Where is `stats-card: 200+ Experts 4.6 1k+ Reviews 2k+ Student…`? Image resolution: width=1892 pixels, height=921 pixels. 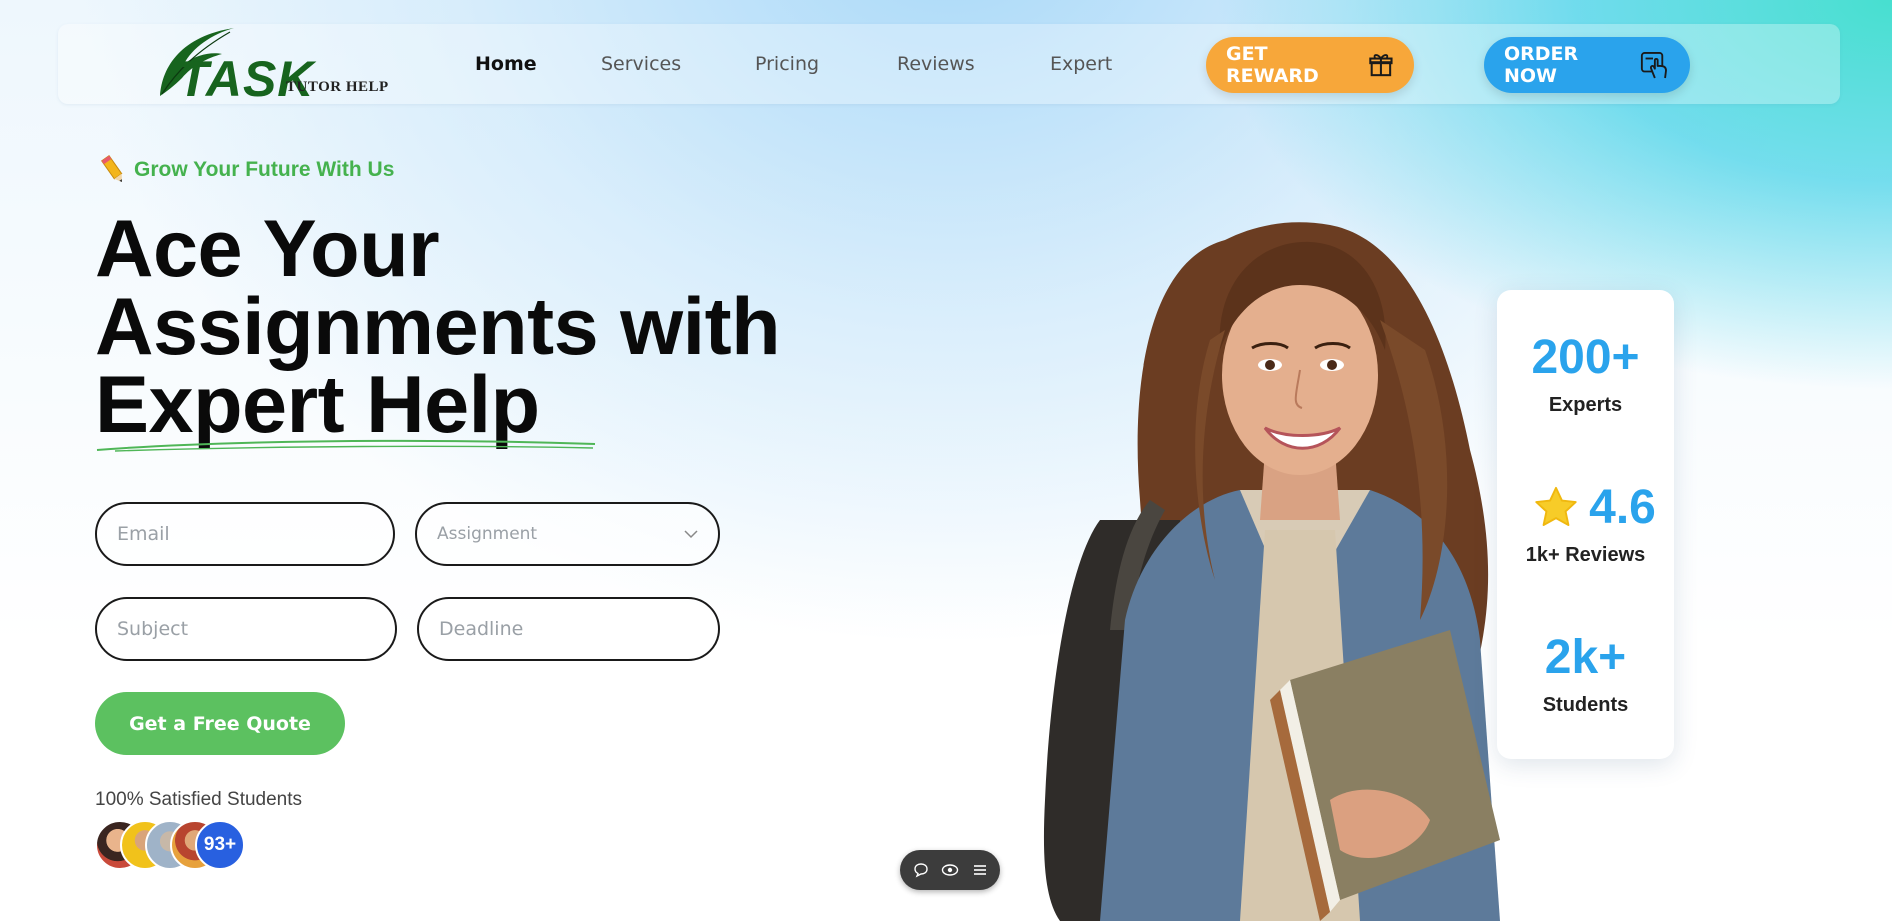 stats-card: 200+ Experts 4.6 1k+ Reviews 2k+ Student… is located at coordinates (1585, 524).